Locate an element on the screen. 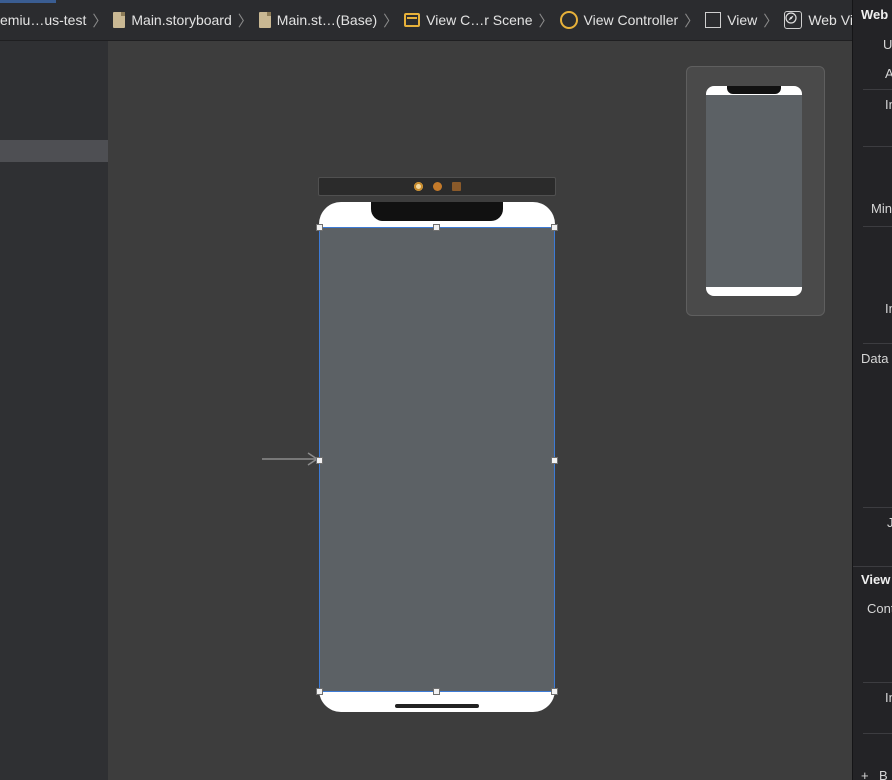 The height and width of the screenshot is (780, 892). minimap-screen is located at coordinates (754, 191).